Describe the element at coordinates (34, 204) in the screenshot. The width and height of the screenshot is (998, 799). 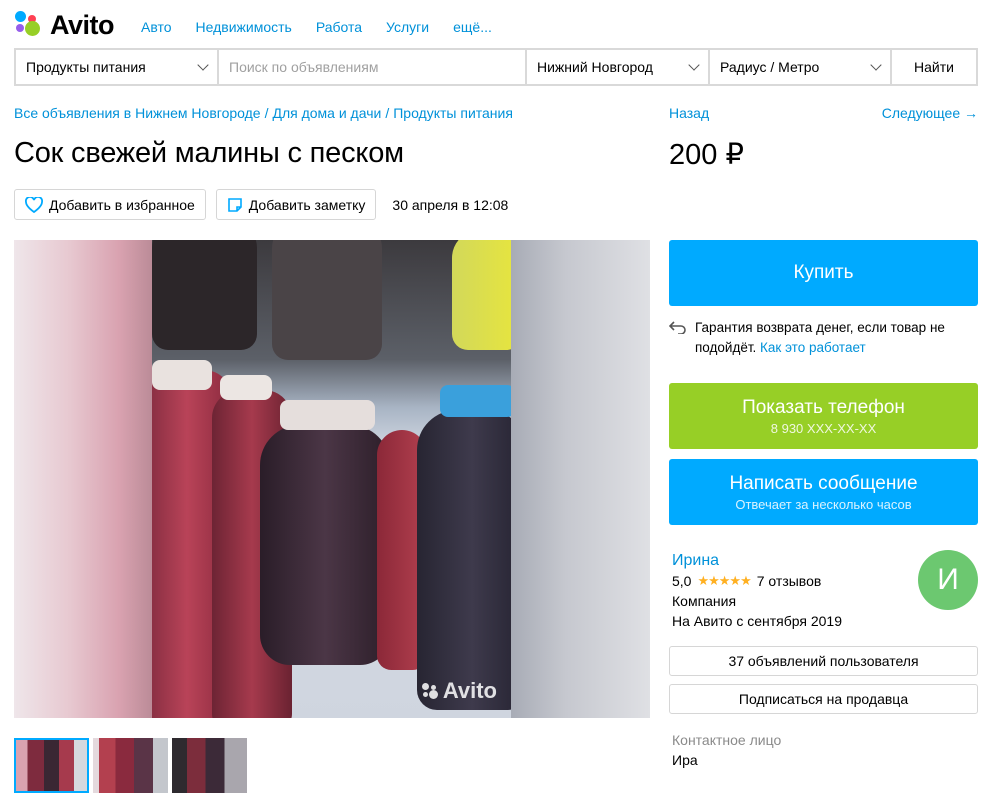
I see `heart-icon` at that location.